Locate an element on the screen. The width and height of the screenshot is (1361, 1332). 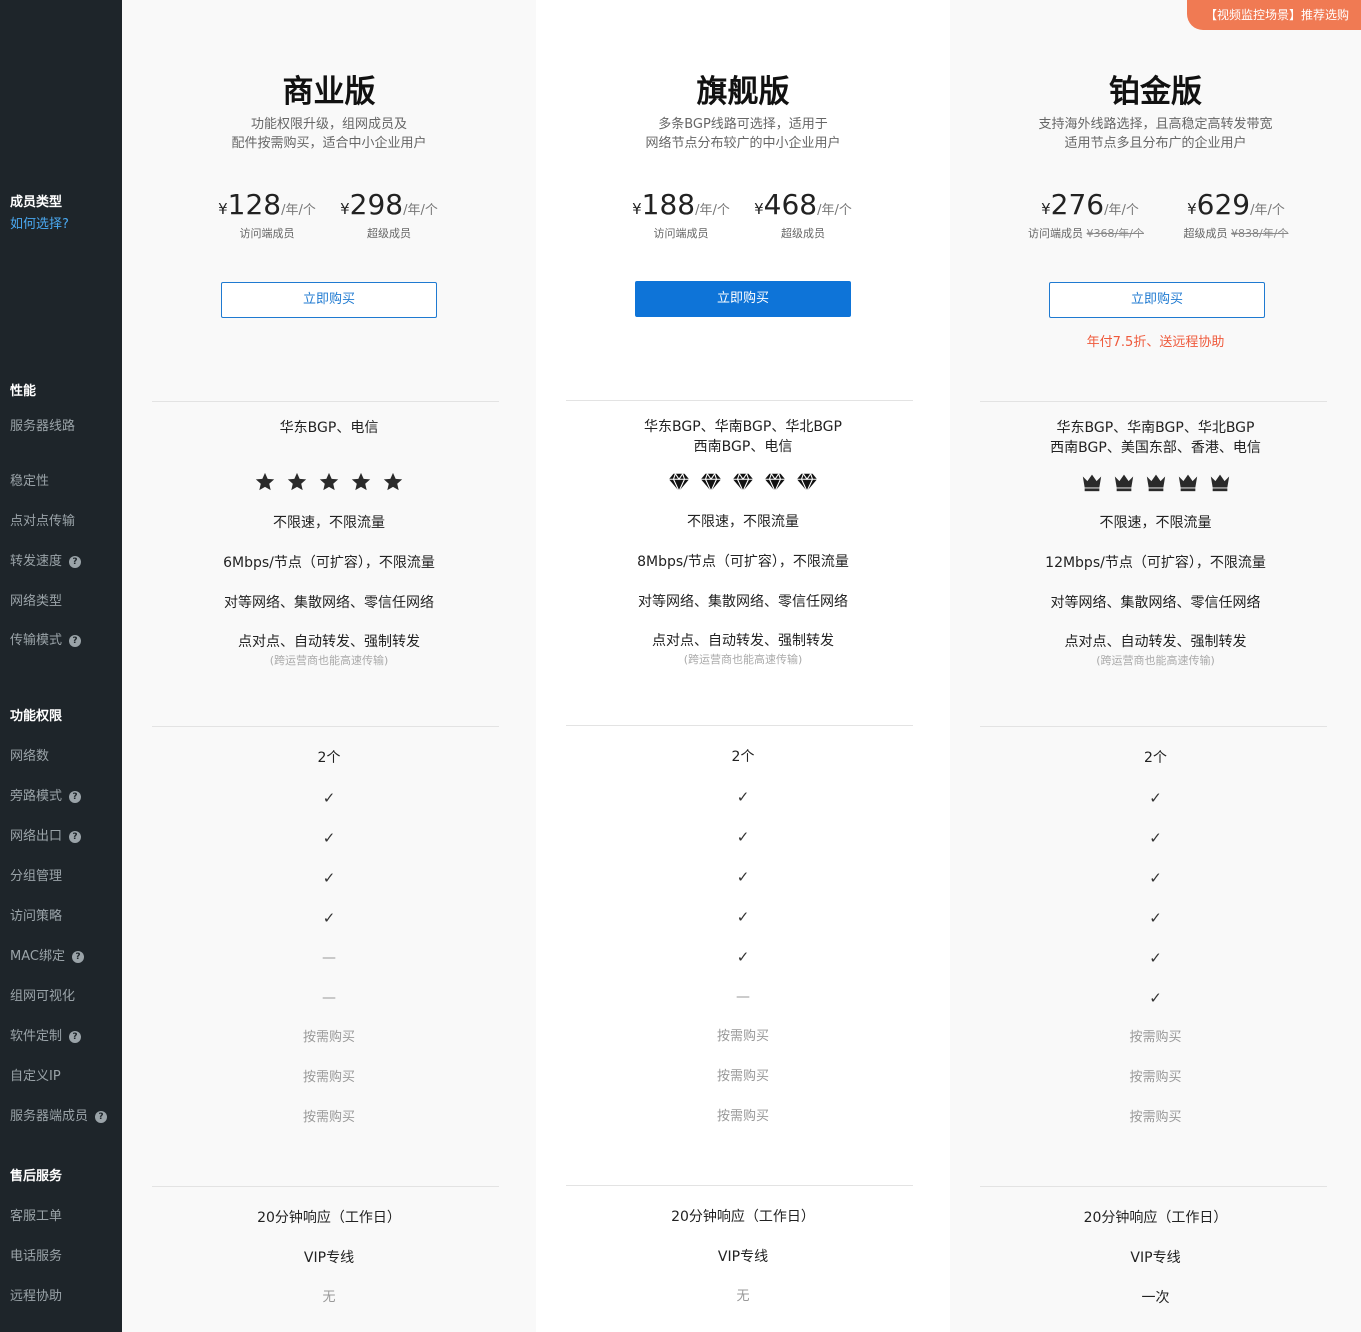
stability-rating is located at coordinates (1155, 482).